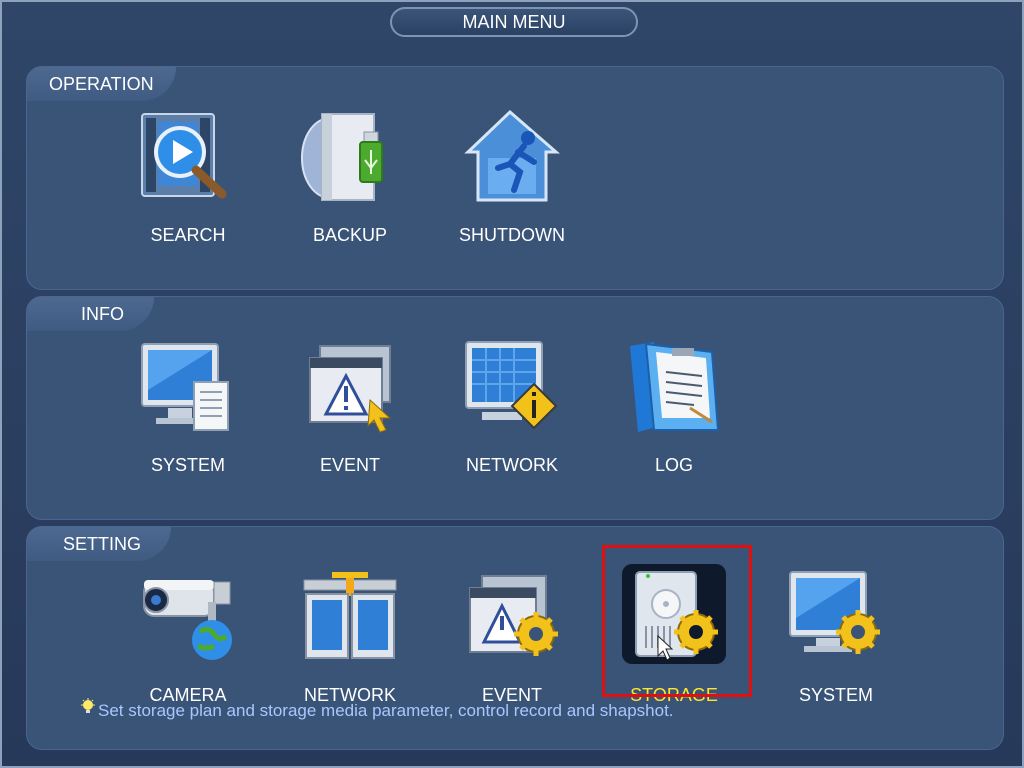  I want to click on backup-button: BACKUP, so click(350, 178).